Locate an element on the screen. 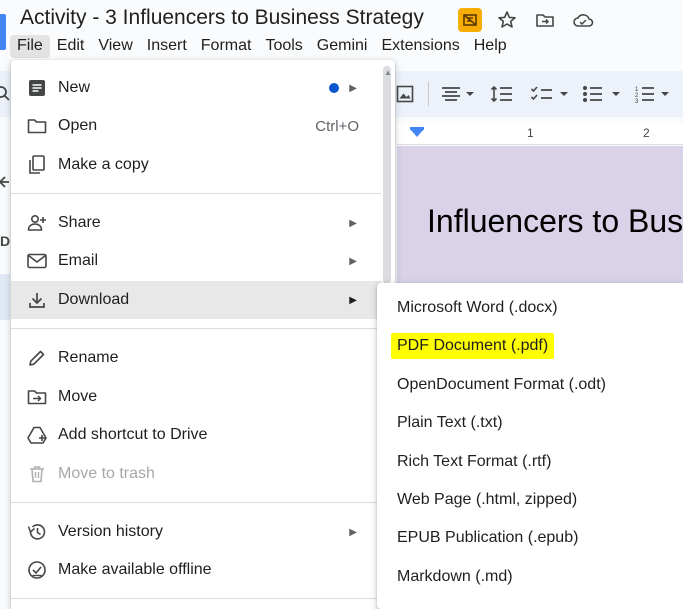 The width and height of the screenshot is (683, 609). menu-insert: Insert is located at coordinates (167, 46).